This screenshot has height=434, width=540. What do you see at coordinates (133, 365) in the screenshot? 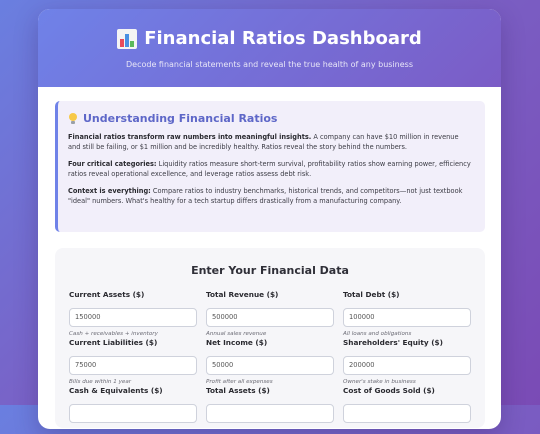
I see `current-liabilities-input` at bounding box center [133, 365].